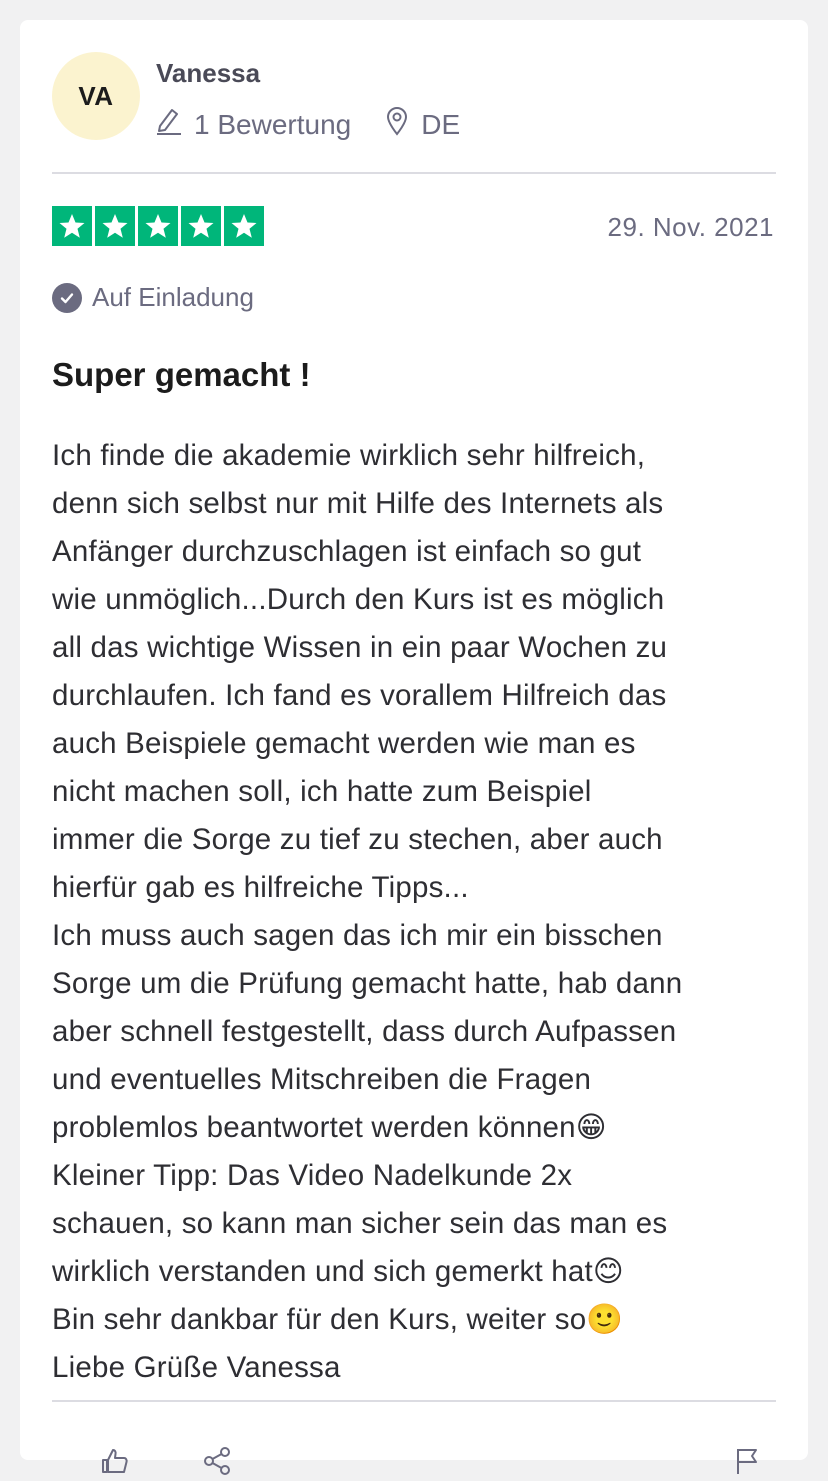 The width and height of the screenshot is (828, 1481). I want to click on review-text-line: Kleiner Tipp: Das Video Nadelkunde 2x, so click(312, 1175).